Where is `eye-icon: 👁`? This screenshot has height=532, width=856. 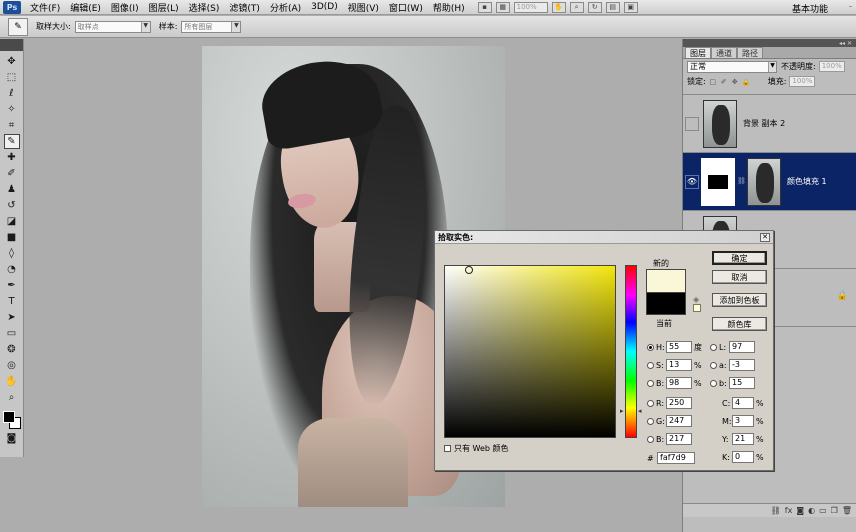
eye-icon: 👁 is located at coordinates (692, 181).